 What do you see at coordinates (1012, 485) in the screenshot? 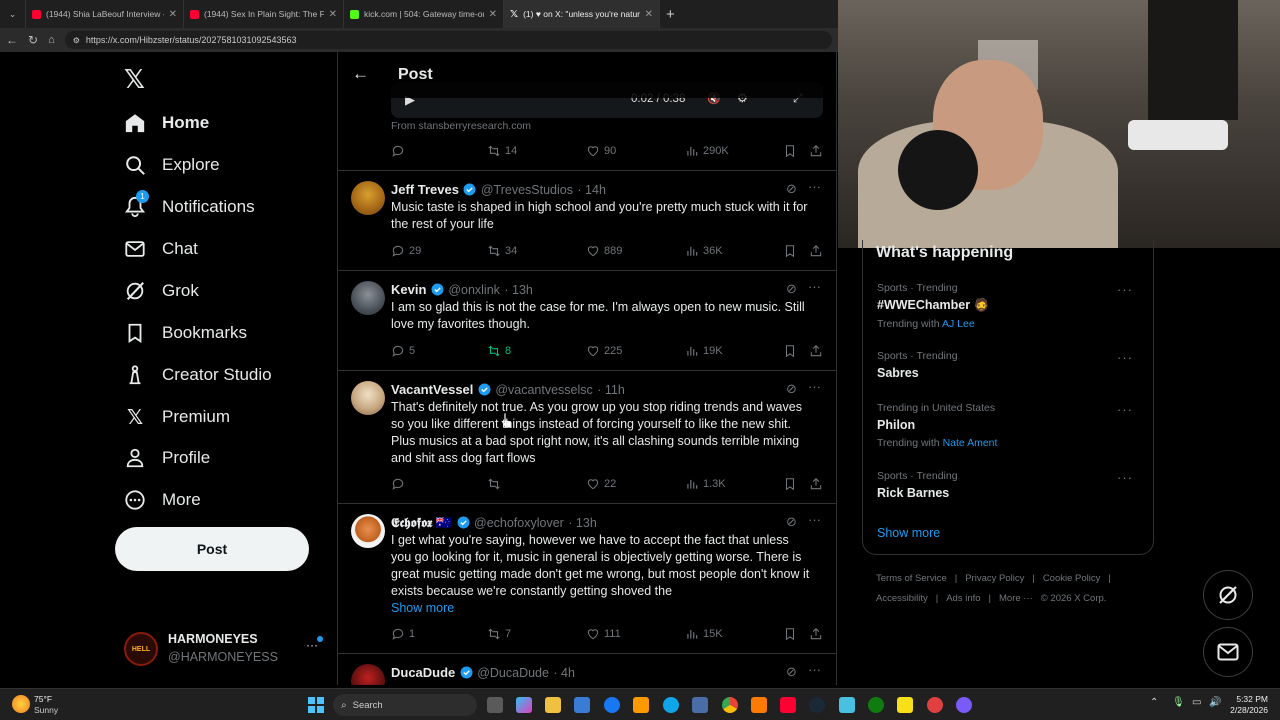
I see `trend-item: Sports · Trending Rick Barnes ···` at bounding box center [1012, 485].